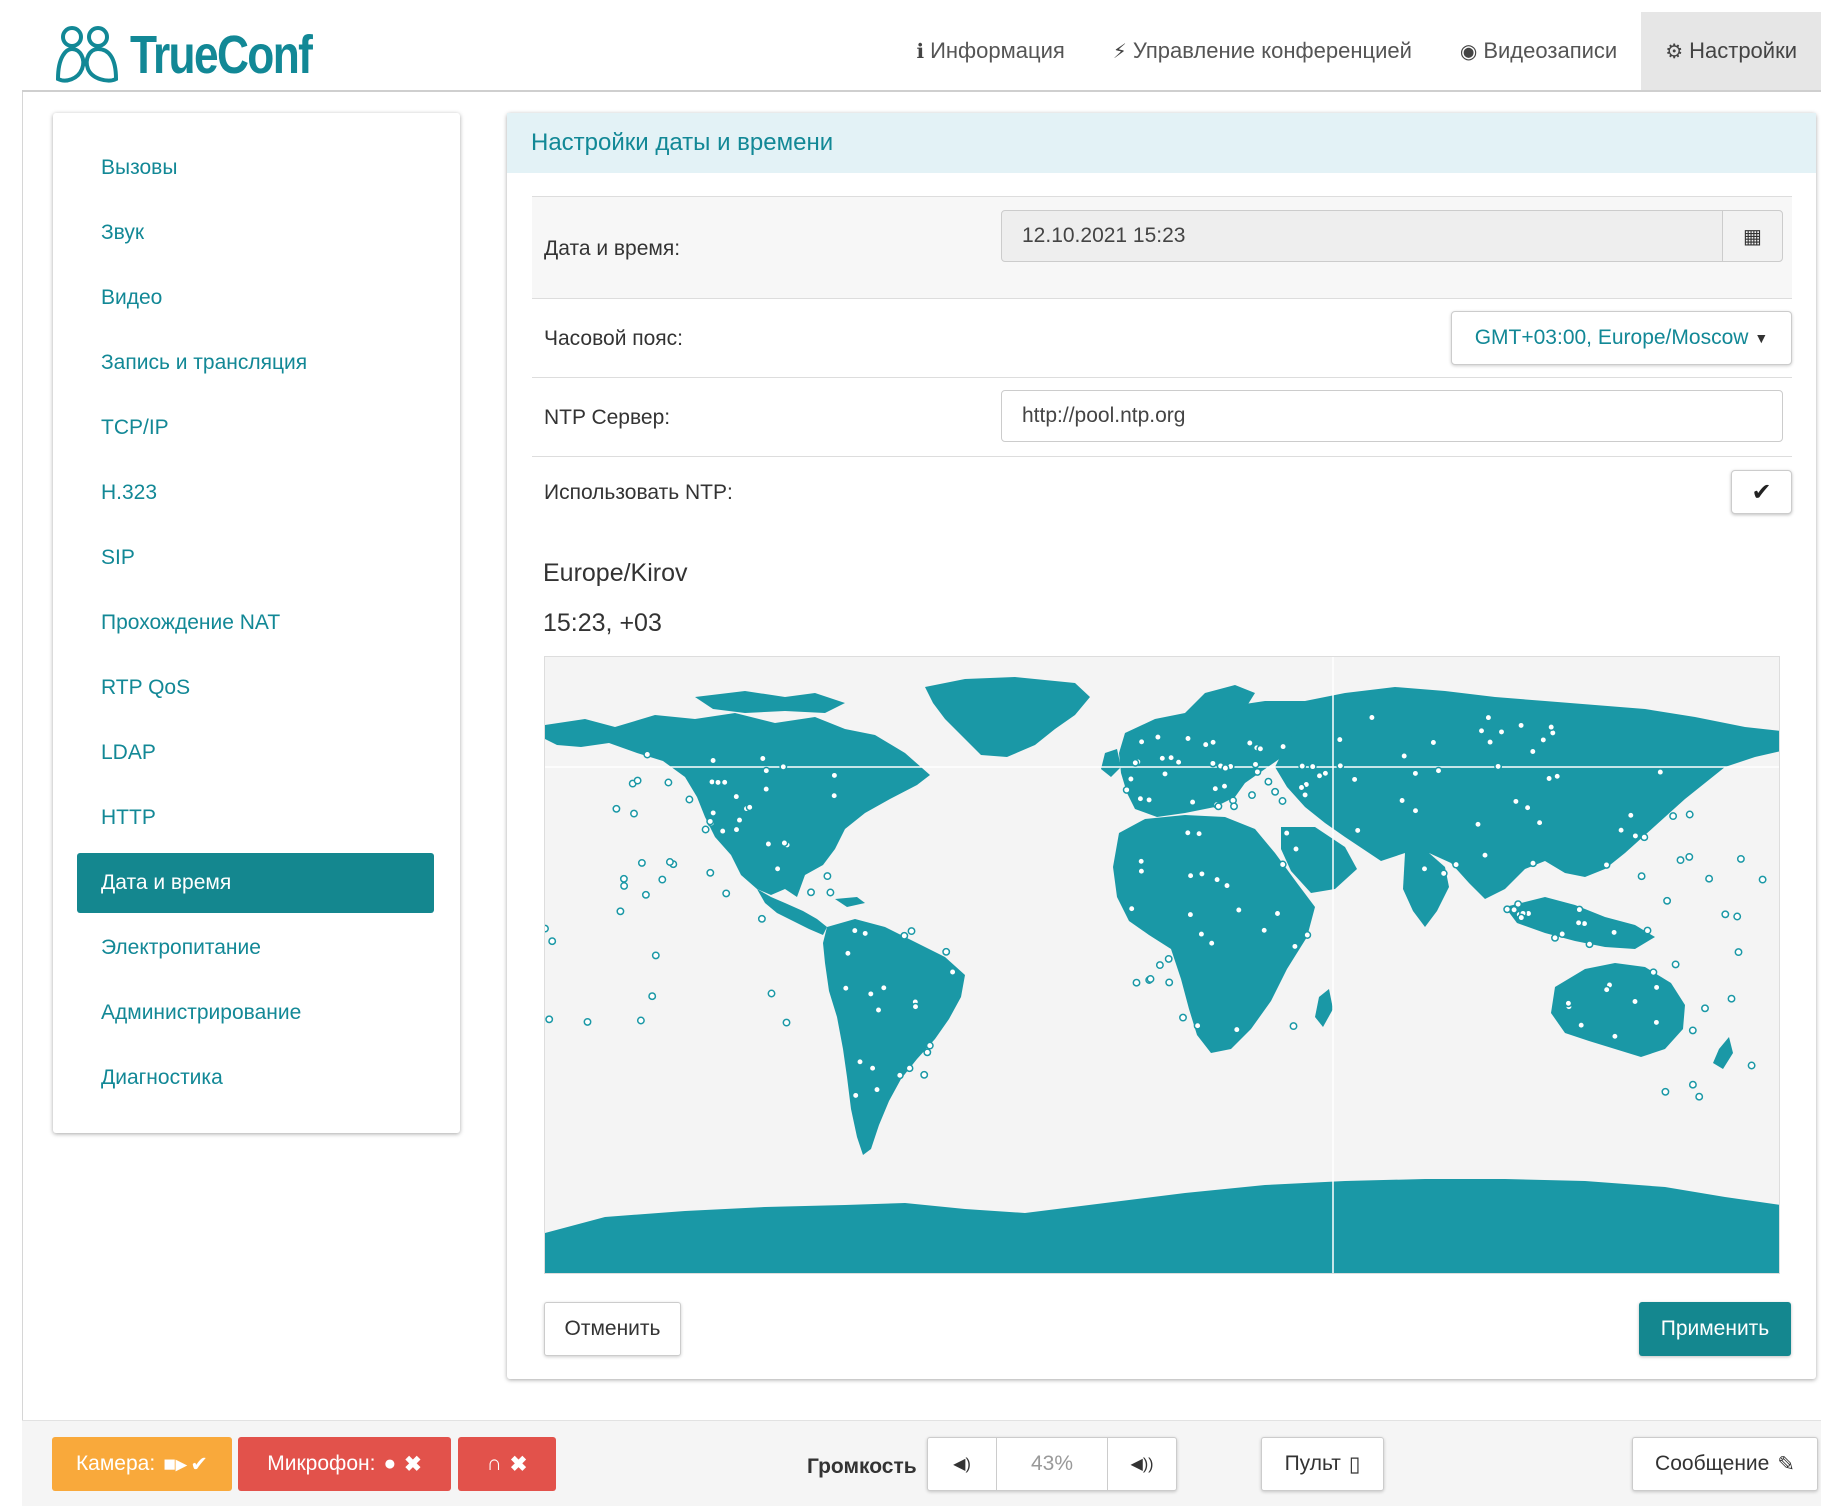 The image size is (1821, 1506). I want to click on sidebar-item-ldap: LDAP, so click(255, 753).